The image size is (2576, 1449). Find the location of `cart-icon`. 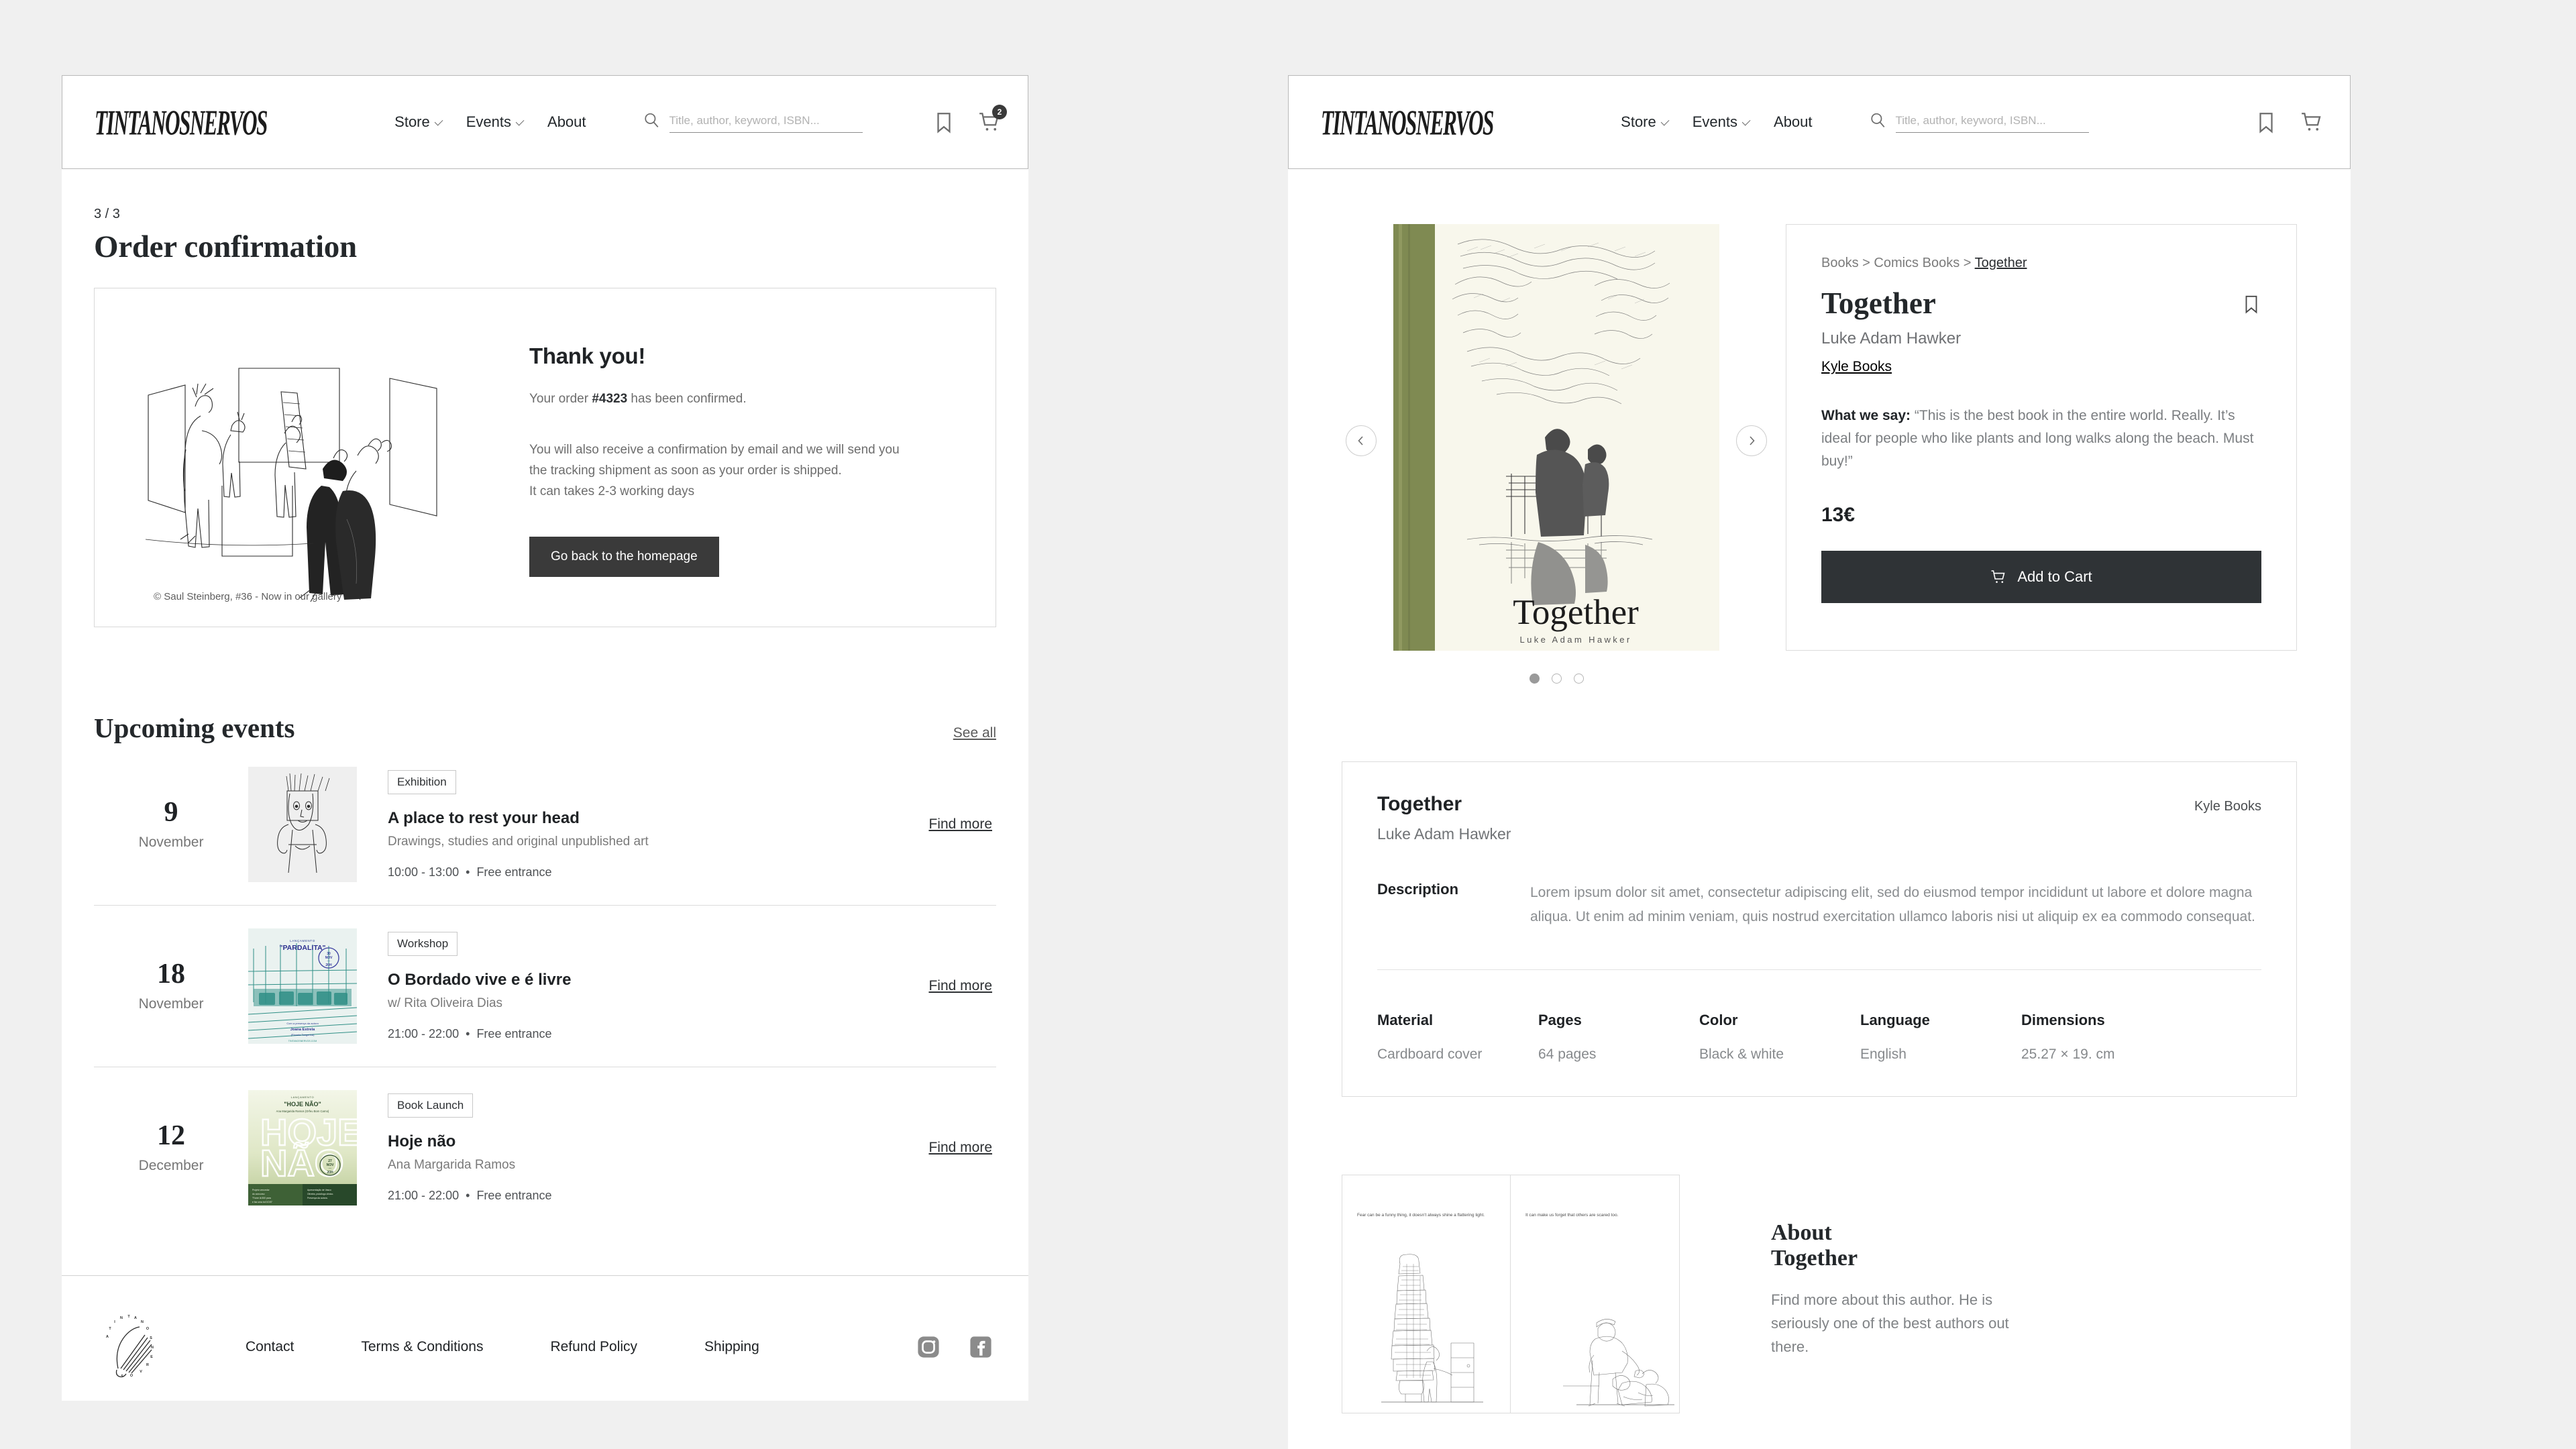

cart-icon is located at coordinates (2311, 122).